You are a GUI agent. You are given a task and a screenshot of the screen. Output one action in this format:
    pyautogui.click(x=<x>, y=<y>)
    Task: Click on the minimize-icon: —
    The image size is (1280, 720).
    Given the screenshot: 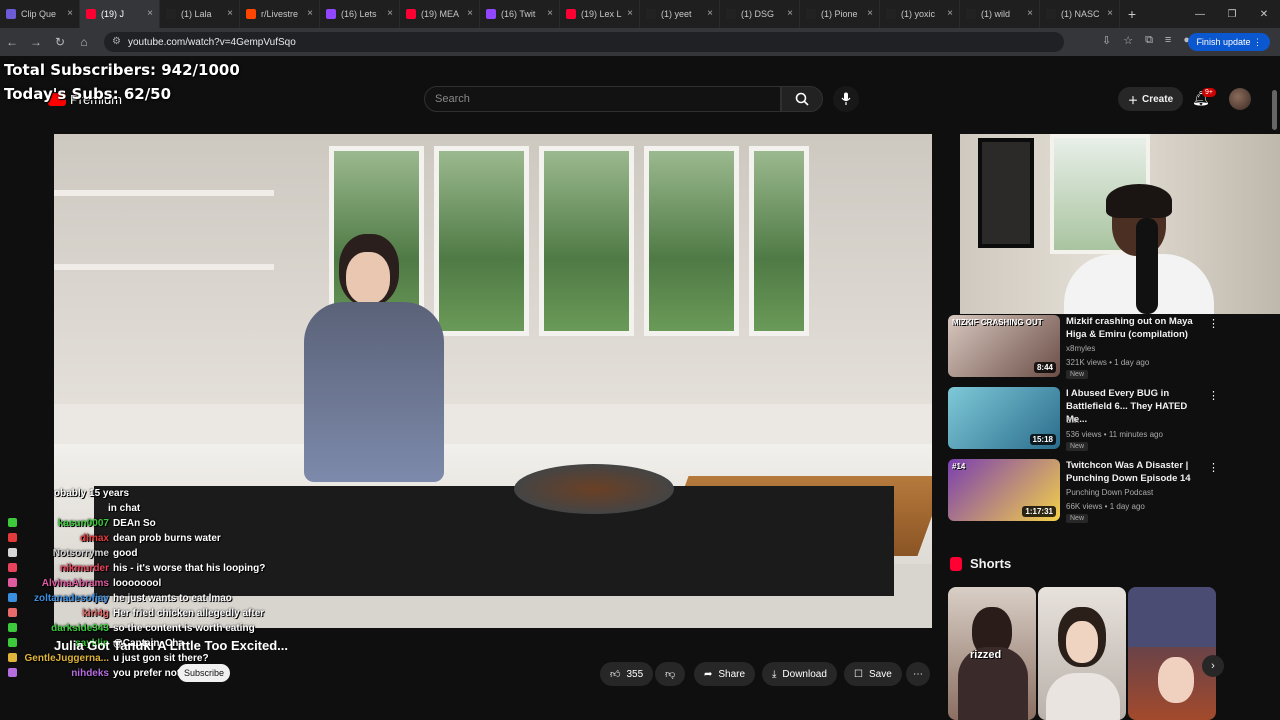 What is the action you would take?
    pyautogui.click(x=1200, y=14)
    